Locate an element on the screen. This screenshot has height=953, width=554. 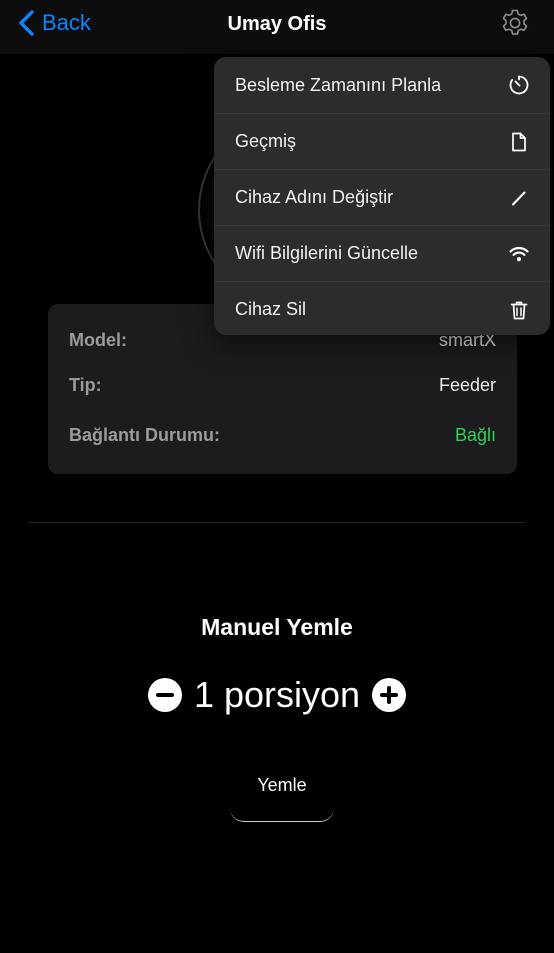
portion-value: 1 porsiyon is located at coordinates (277, 694).